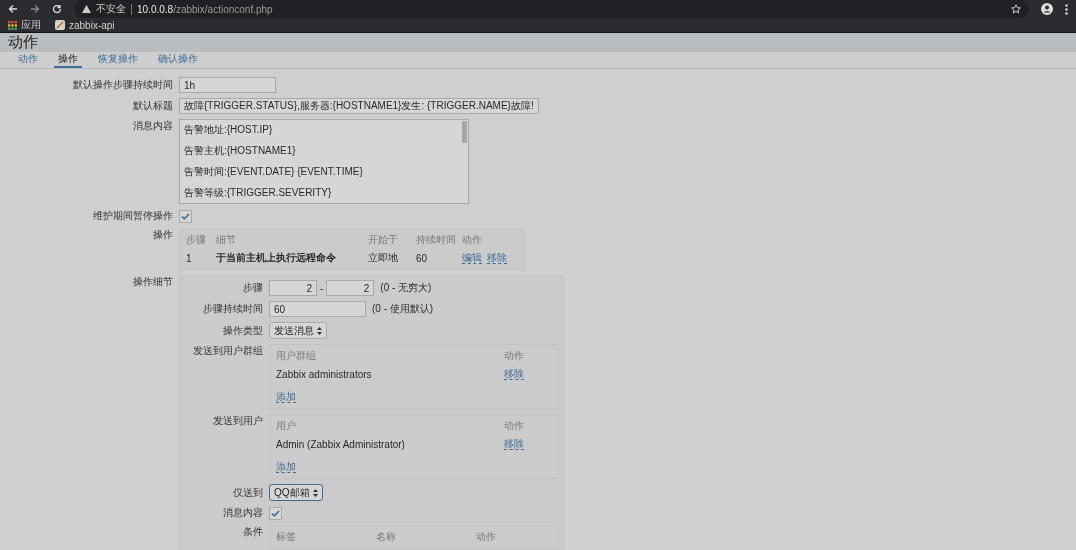 The image size is (1076, 550). Describe the element at coordinates (24, 25) in the screenshot. I see `bookmark: 应用` at that location.